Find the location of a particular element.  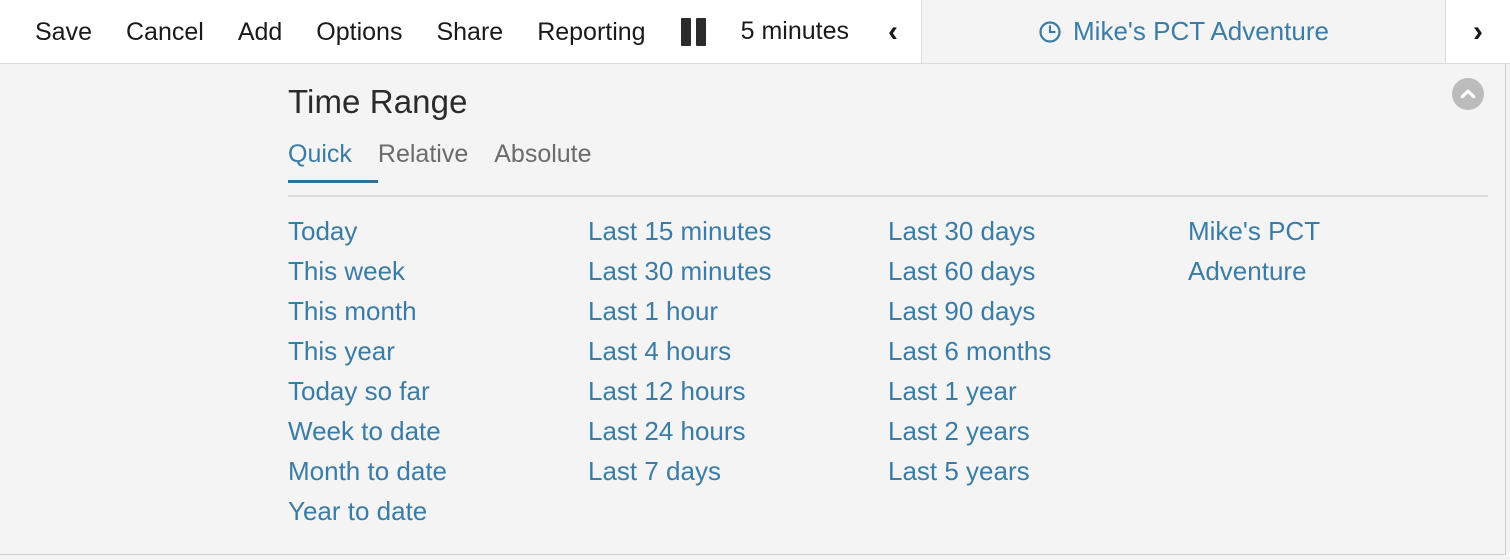

clock-icon is located at coordinates (1050, 31).